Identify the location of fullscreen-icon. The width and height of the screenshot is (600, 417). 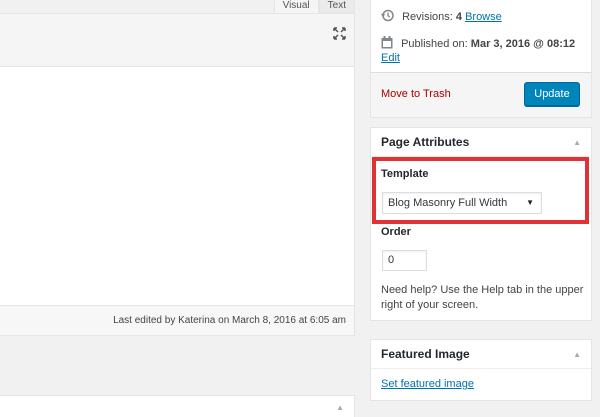
(339, 33).